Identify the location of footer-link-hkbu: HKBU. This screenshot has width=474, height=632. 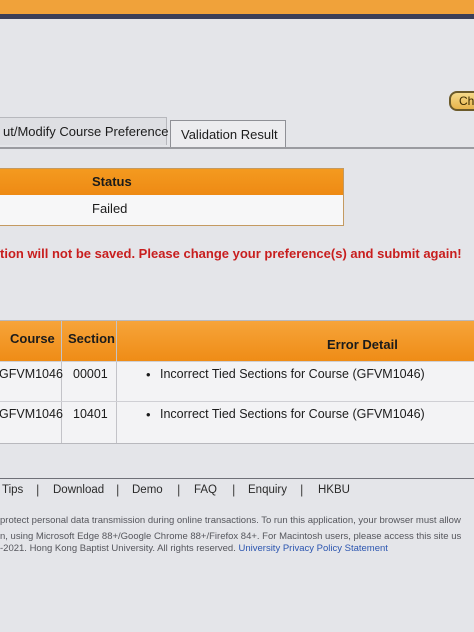
(334, 490).